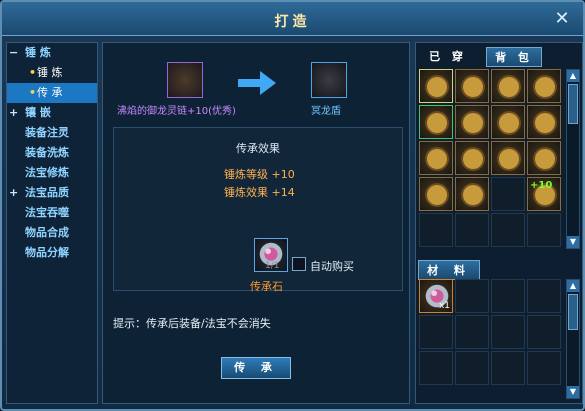 This screenshot has height=411, width=585. Describe the element at coordinates (573, 242) in the screenshot. I see `scroll-down-icon: ▼` at that location.